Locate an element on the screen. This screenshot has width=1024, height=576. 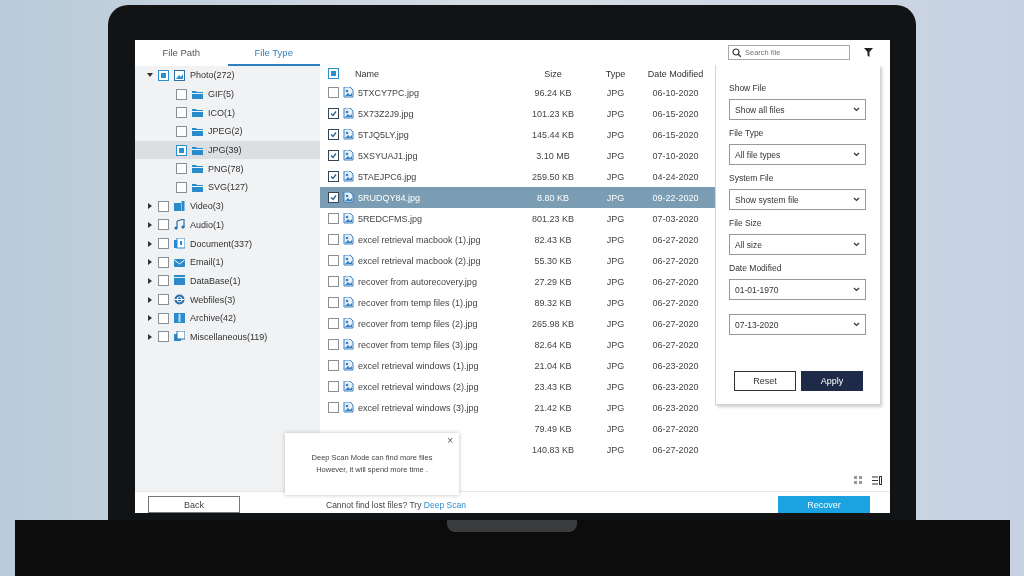
dropdown: All size is located at coordinates (797, 244).